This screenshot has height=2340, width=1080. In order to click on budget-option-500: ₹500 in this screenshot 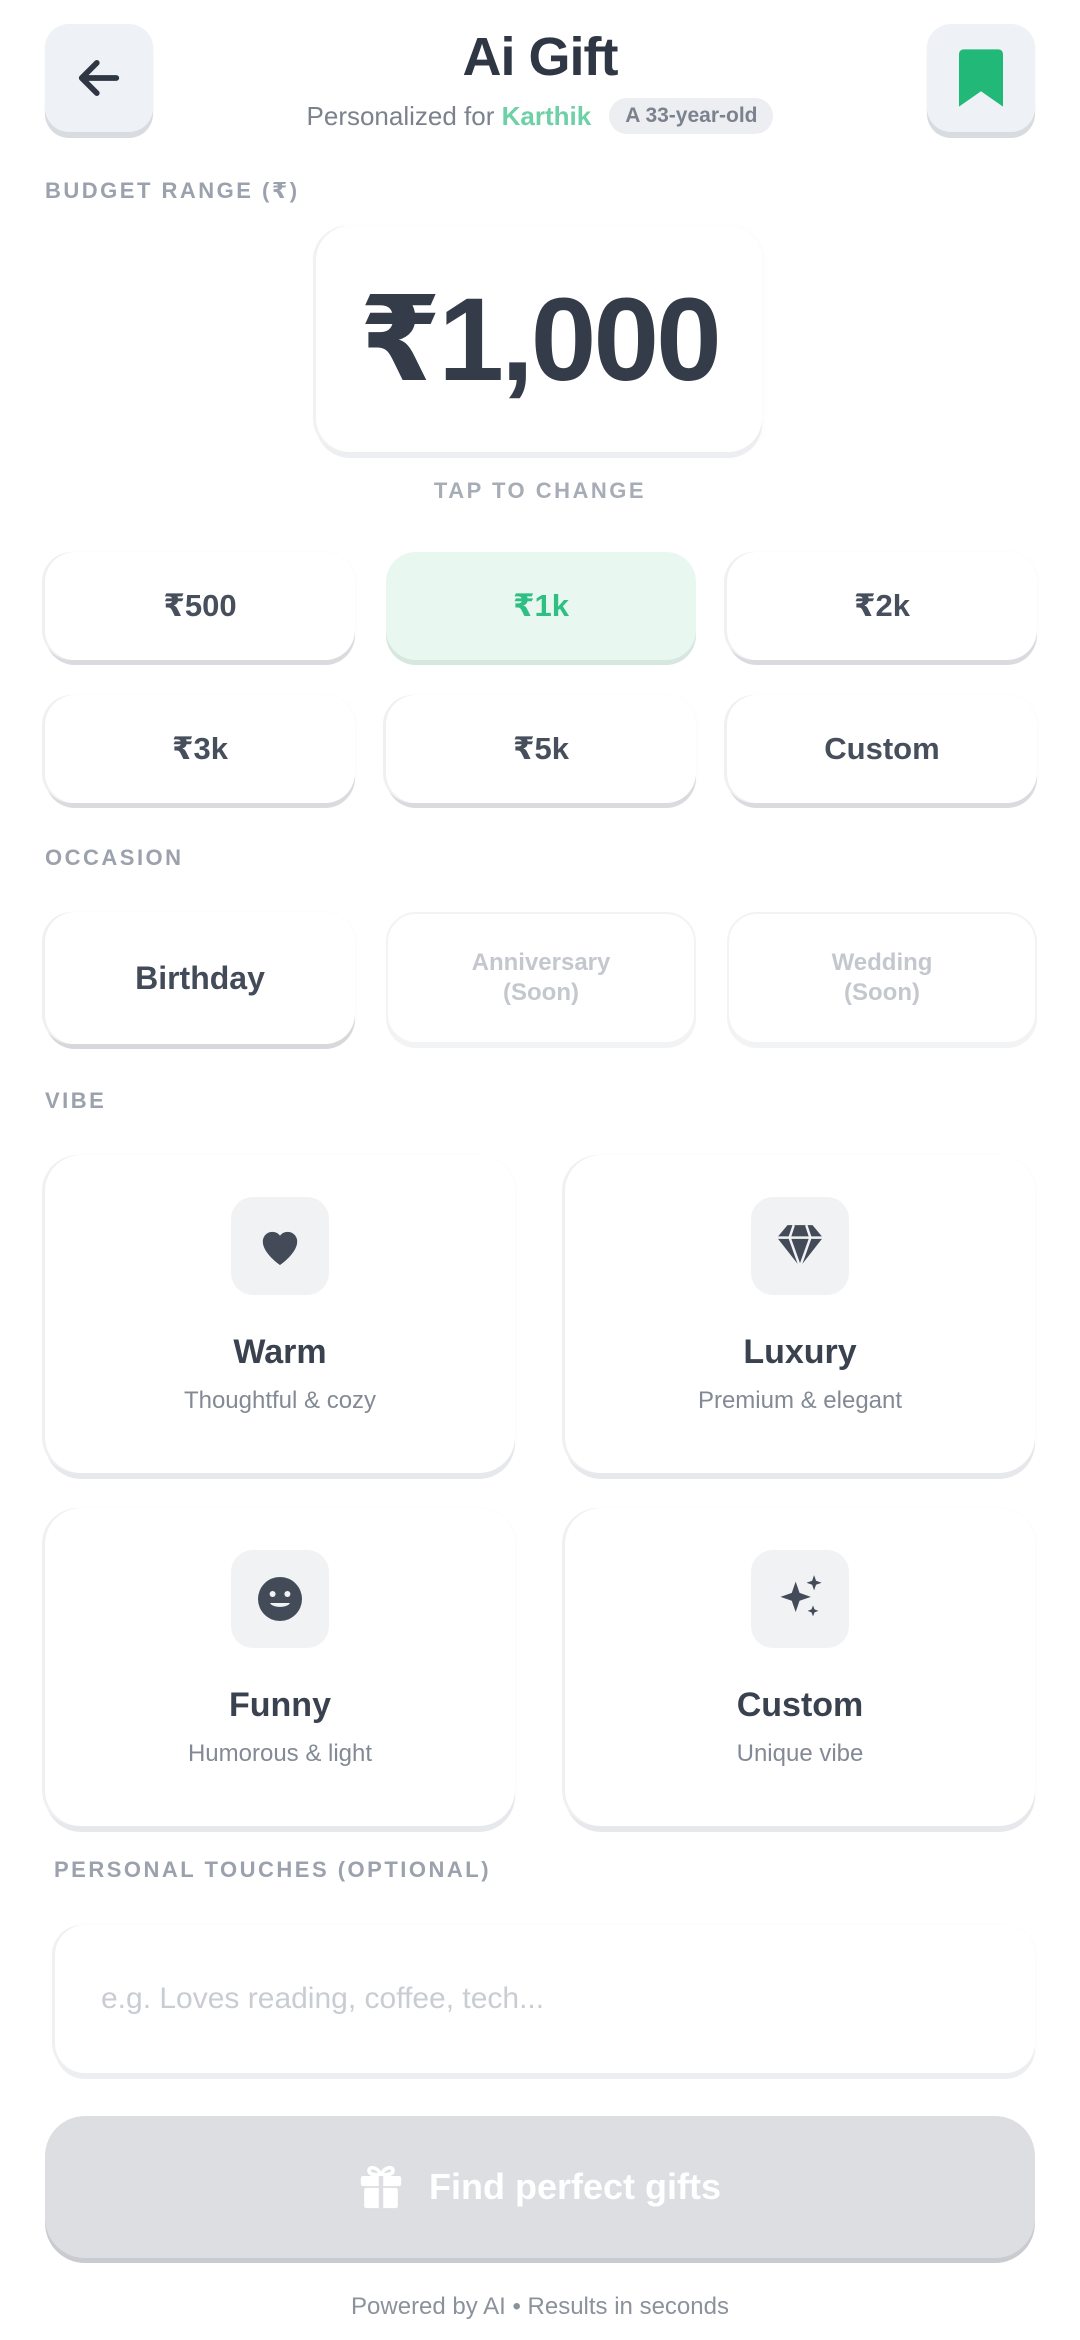, I will do `click(200, 606)`.